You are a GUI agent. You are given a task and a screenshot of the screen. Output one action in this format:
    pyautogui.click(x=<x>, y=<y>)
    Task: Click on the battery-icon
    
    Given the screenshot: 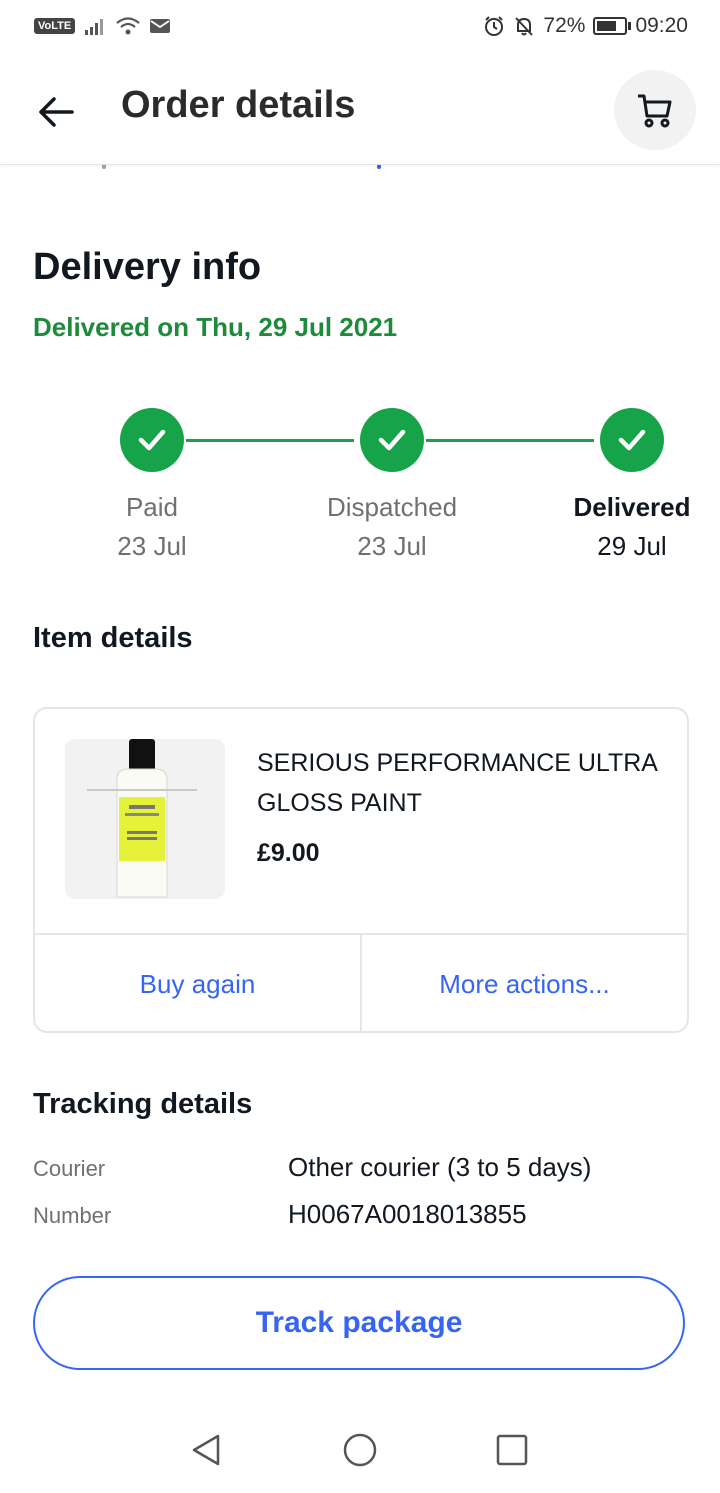 What is the action you would take?
    pyautogui.click(x=612, y=26)
    